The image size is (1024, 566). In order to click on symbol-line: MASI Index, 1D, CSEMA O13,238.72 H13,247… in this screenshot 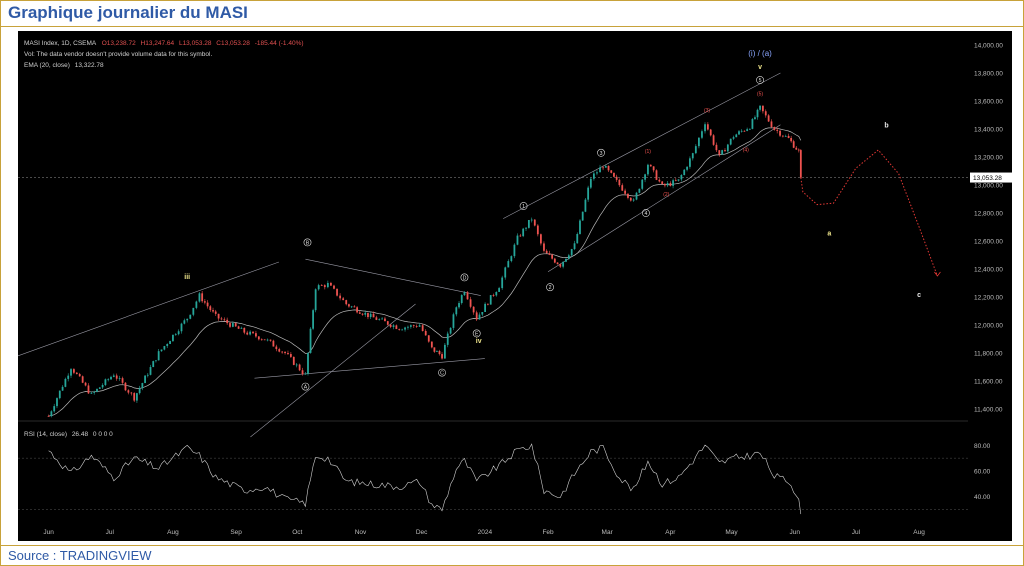, I will do `click(164, 43)`.